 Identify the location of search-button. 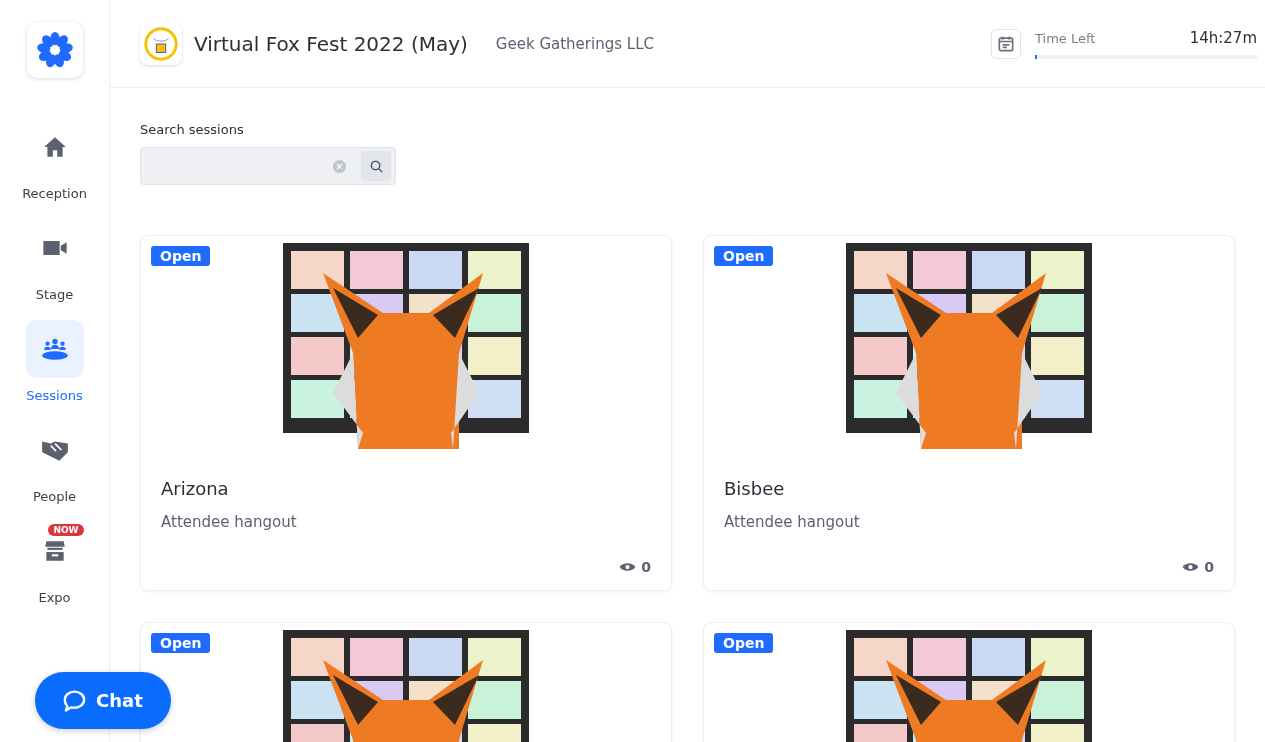
(376, 166).